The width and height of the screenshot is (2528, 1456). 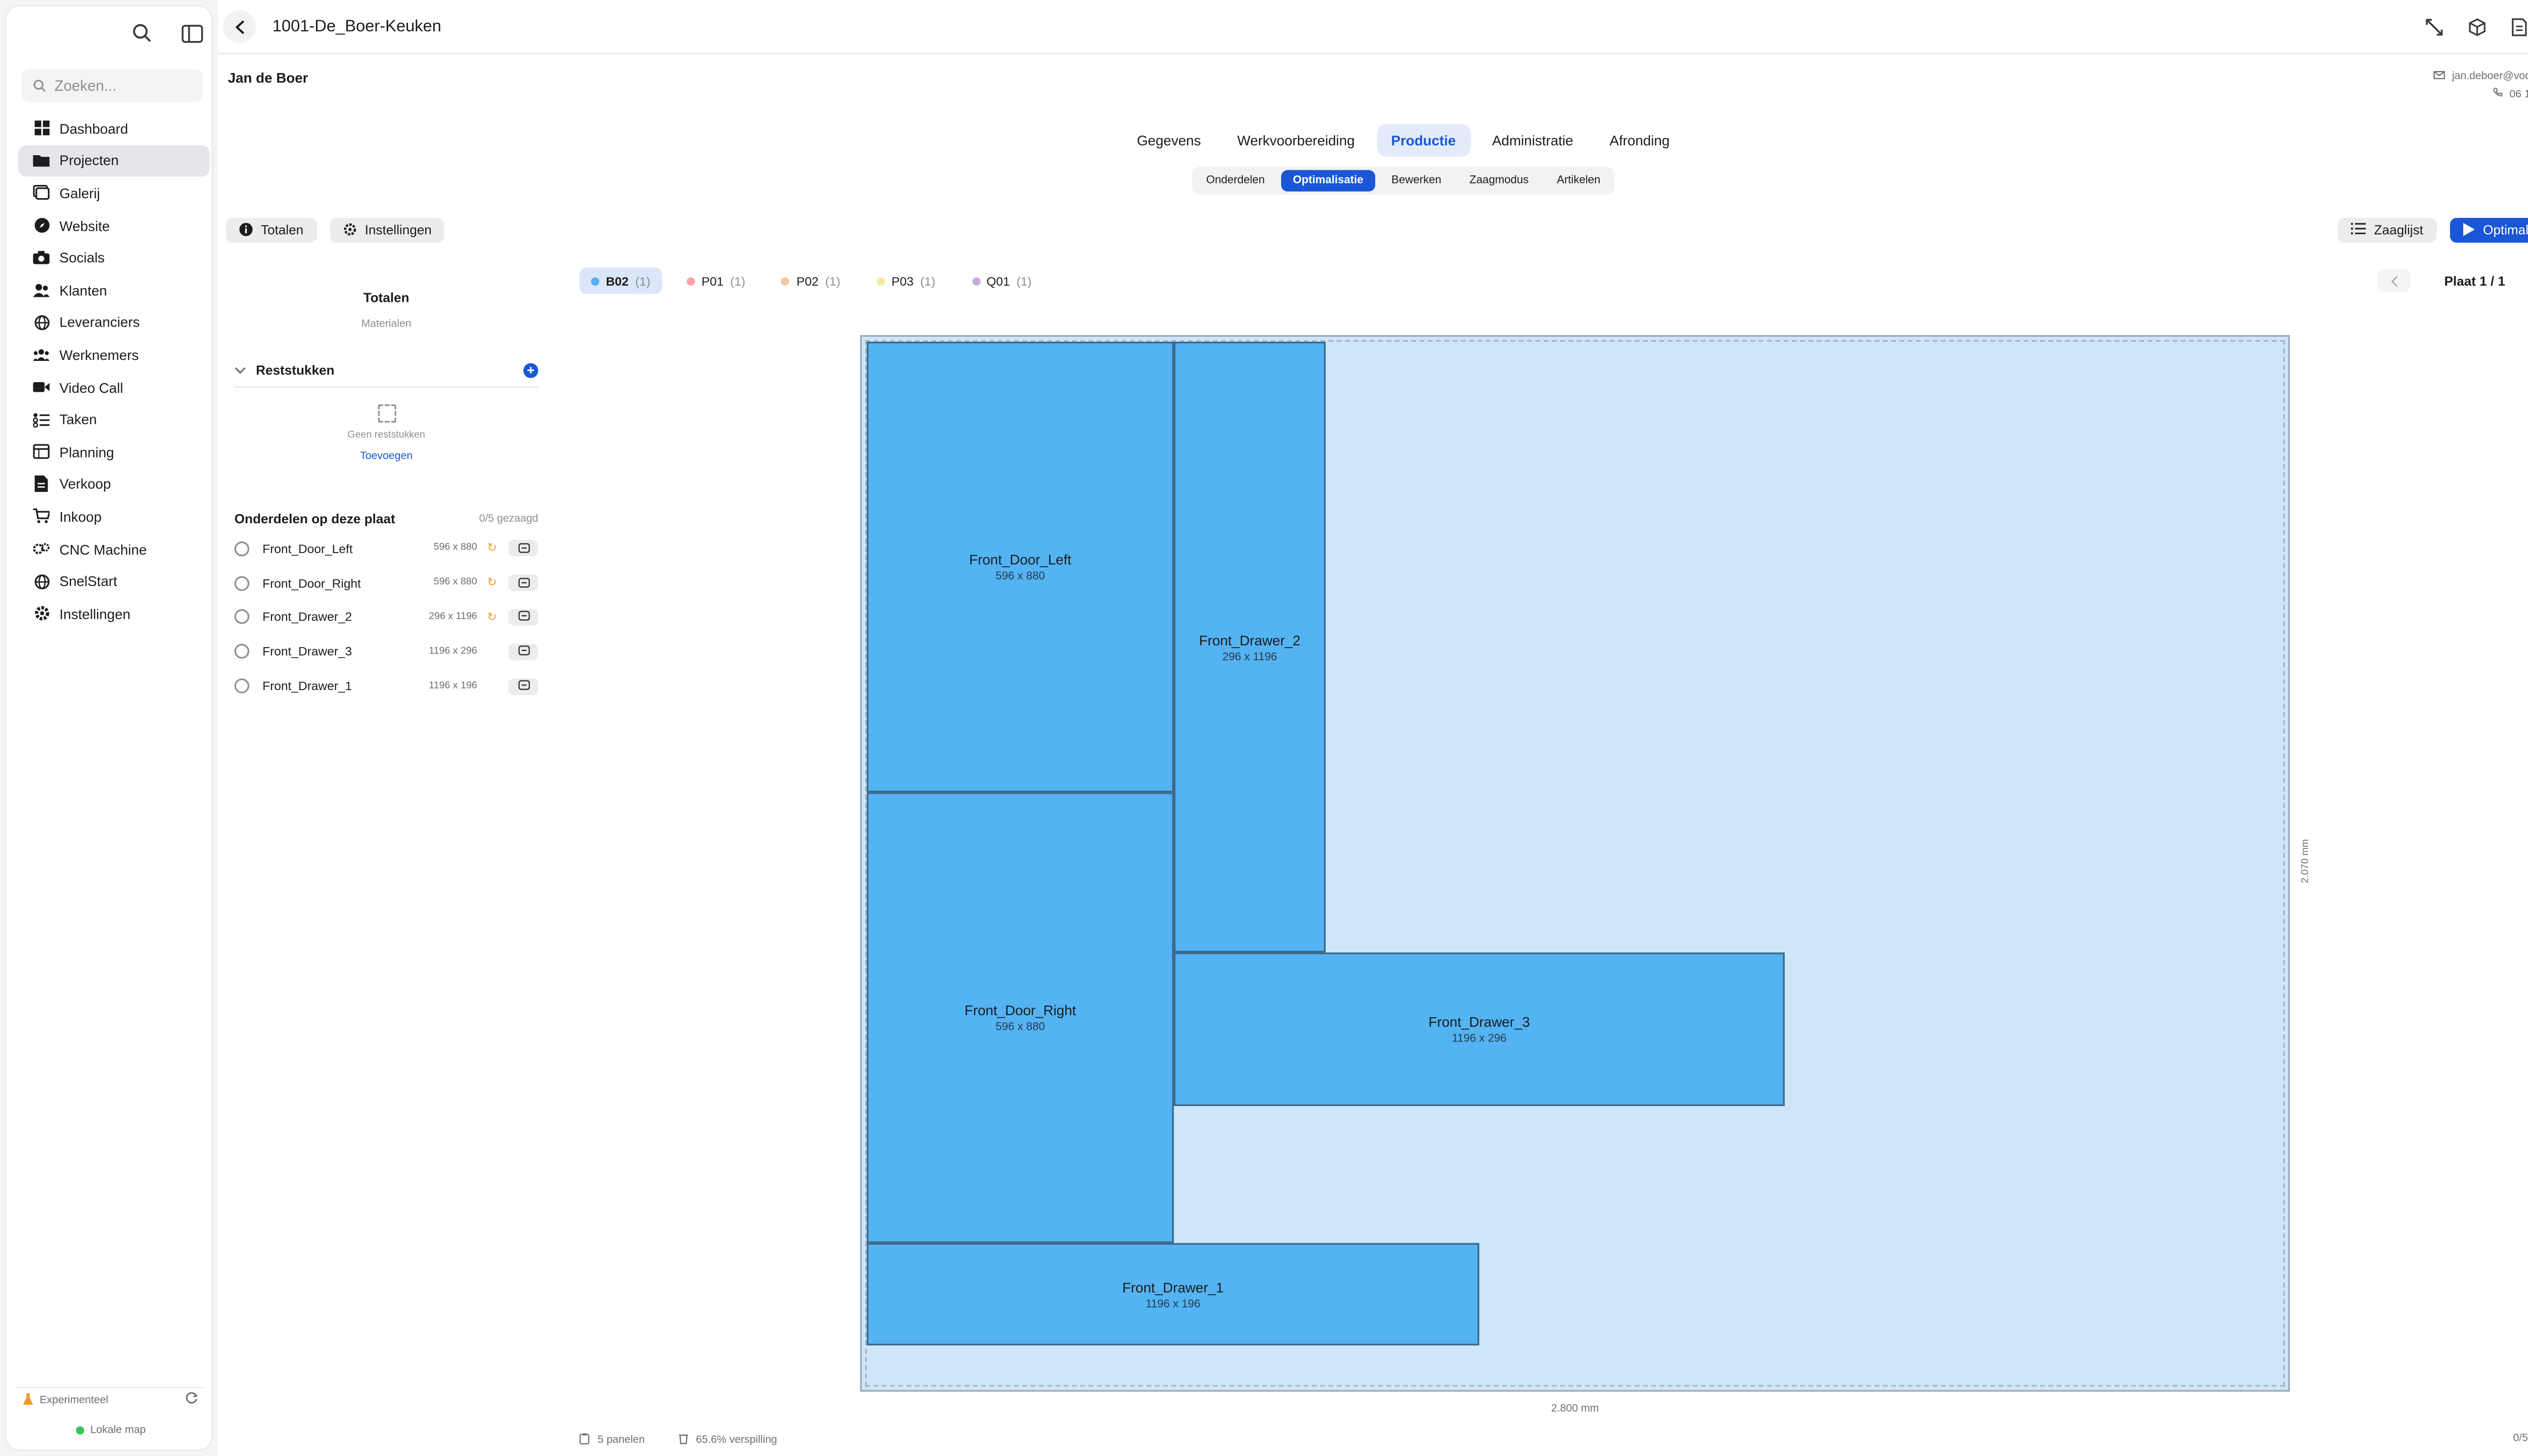 What do you see at coordinates (716, 280) in the screenshot?
I see `material-chip-p01: P01 (1)` at bounding box center [716, 280].